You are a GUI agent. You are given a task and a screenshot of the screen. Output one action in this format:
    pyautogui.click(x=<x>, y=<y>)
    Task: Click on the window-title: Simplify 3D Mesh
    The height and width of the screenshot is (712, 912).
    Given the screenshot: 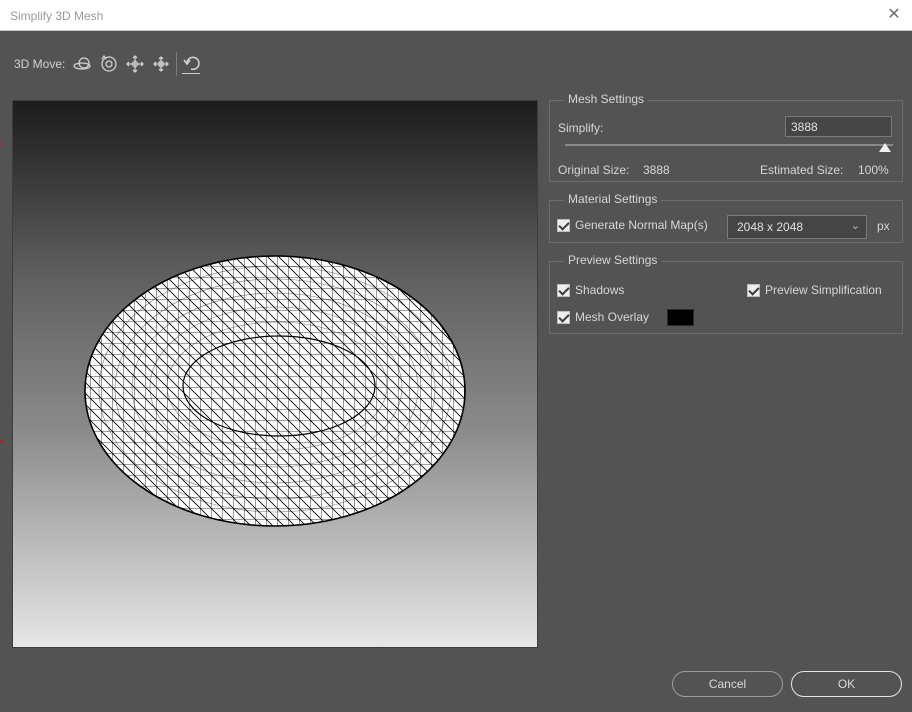 What is the action you would take?
    pyautogui.click(x=57, y=16)
    